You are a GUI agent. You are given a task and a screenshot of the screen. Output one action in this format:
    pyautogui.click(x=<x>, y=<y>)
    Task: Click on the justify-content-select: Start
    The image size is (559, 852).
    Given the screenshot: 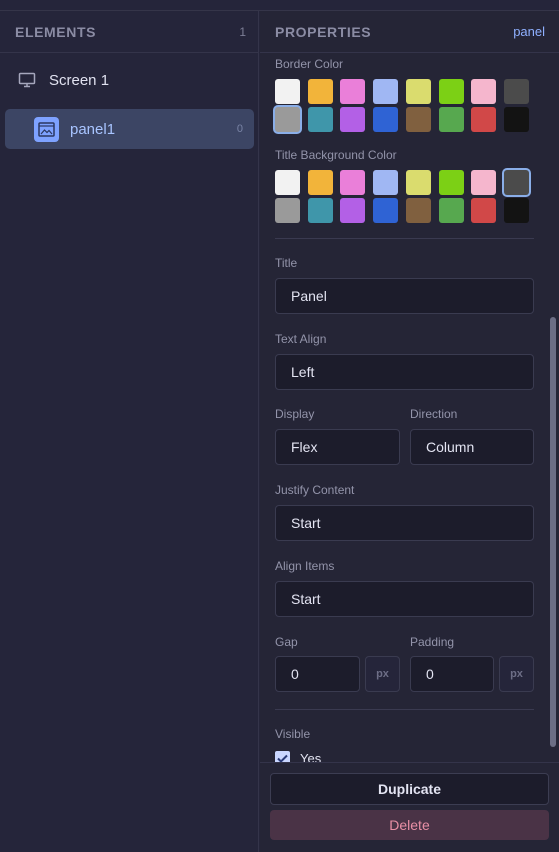 What is the action you would take?
    pyautogui.click(x=404, y=523)
    